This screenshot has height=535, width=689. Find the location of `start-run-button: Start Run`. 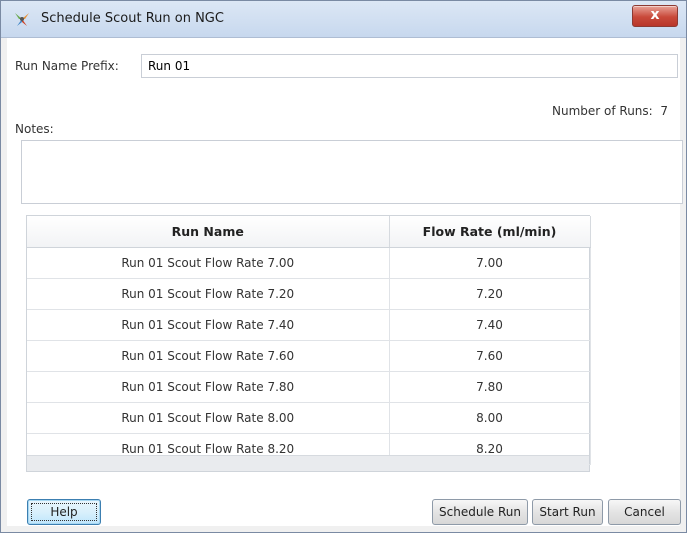

start-run-button: Start Run is located at coordinates (567, 512).